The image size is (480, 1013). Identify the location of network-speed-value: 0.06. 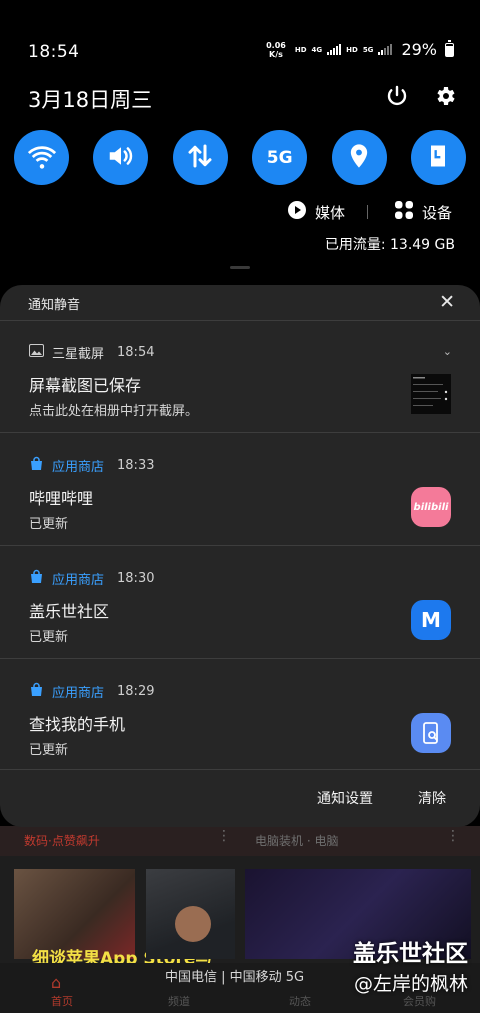
(276, 45).